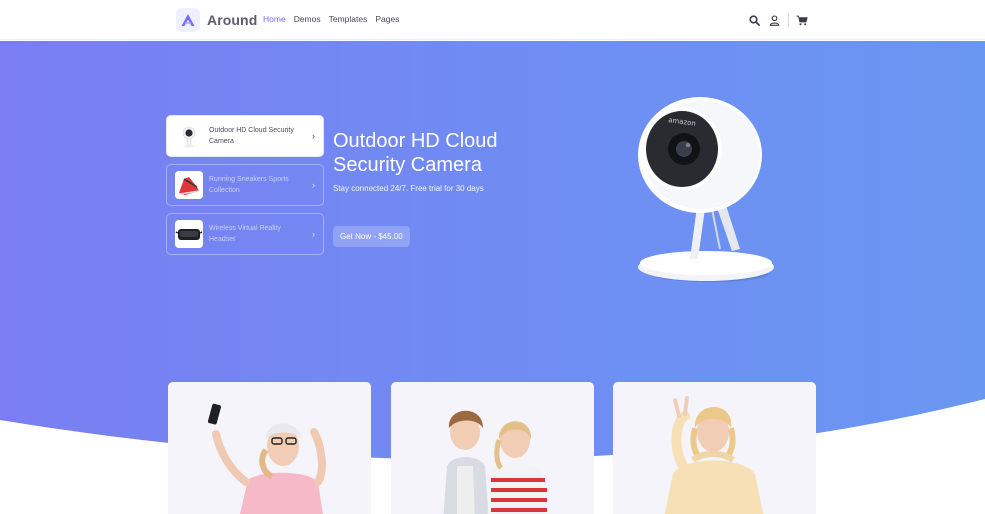 This screenshot has width=985, height=514. I want to click on security-camera-thumb, so click(189, 136).